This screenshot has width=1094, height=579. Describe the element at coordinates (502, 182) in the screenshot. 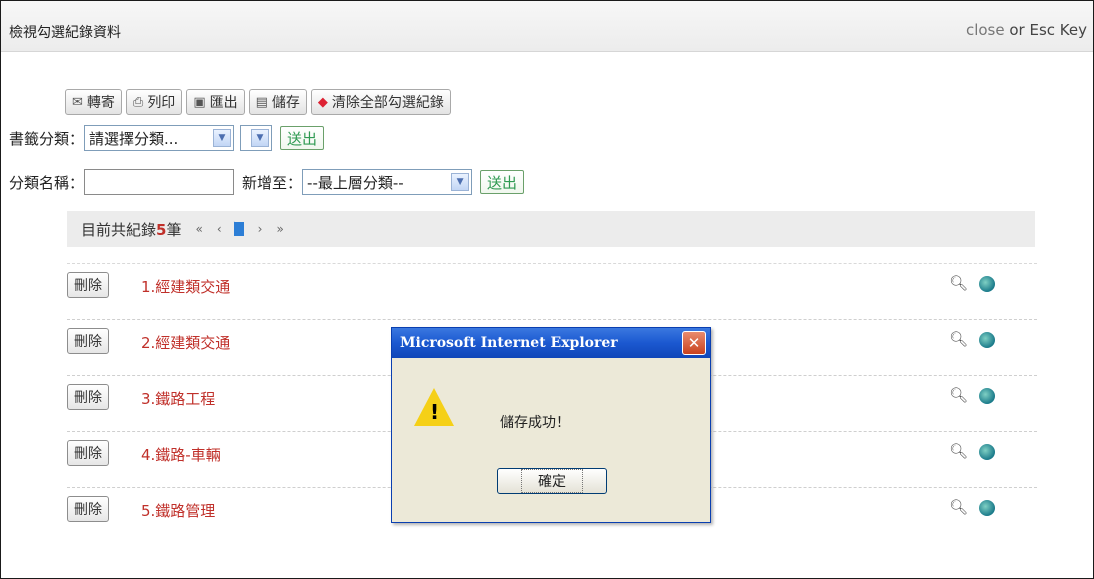

I see `new-category-send-button: 送出` at that location.